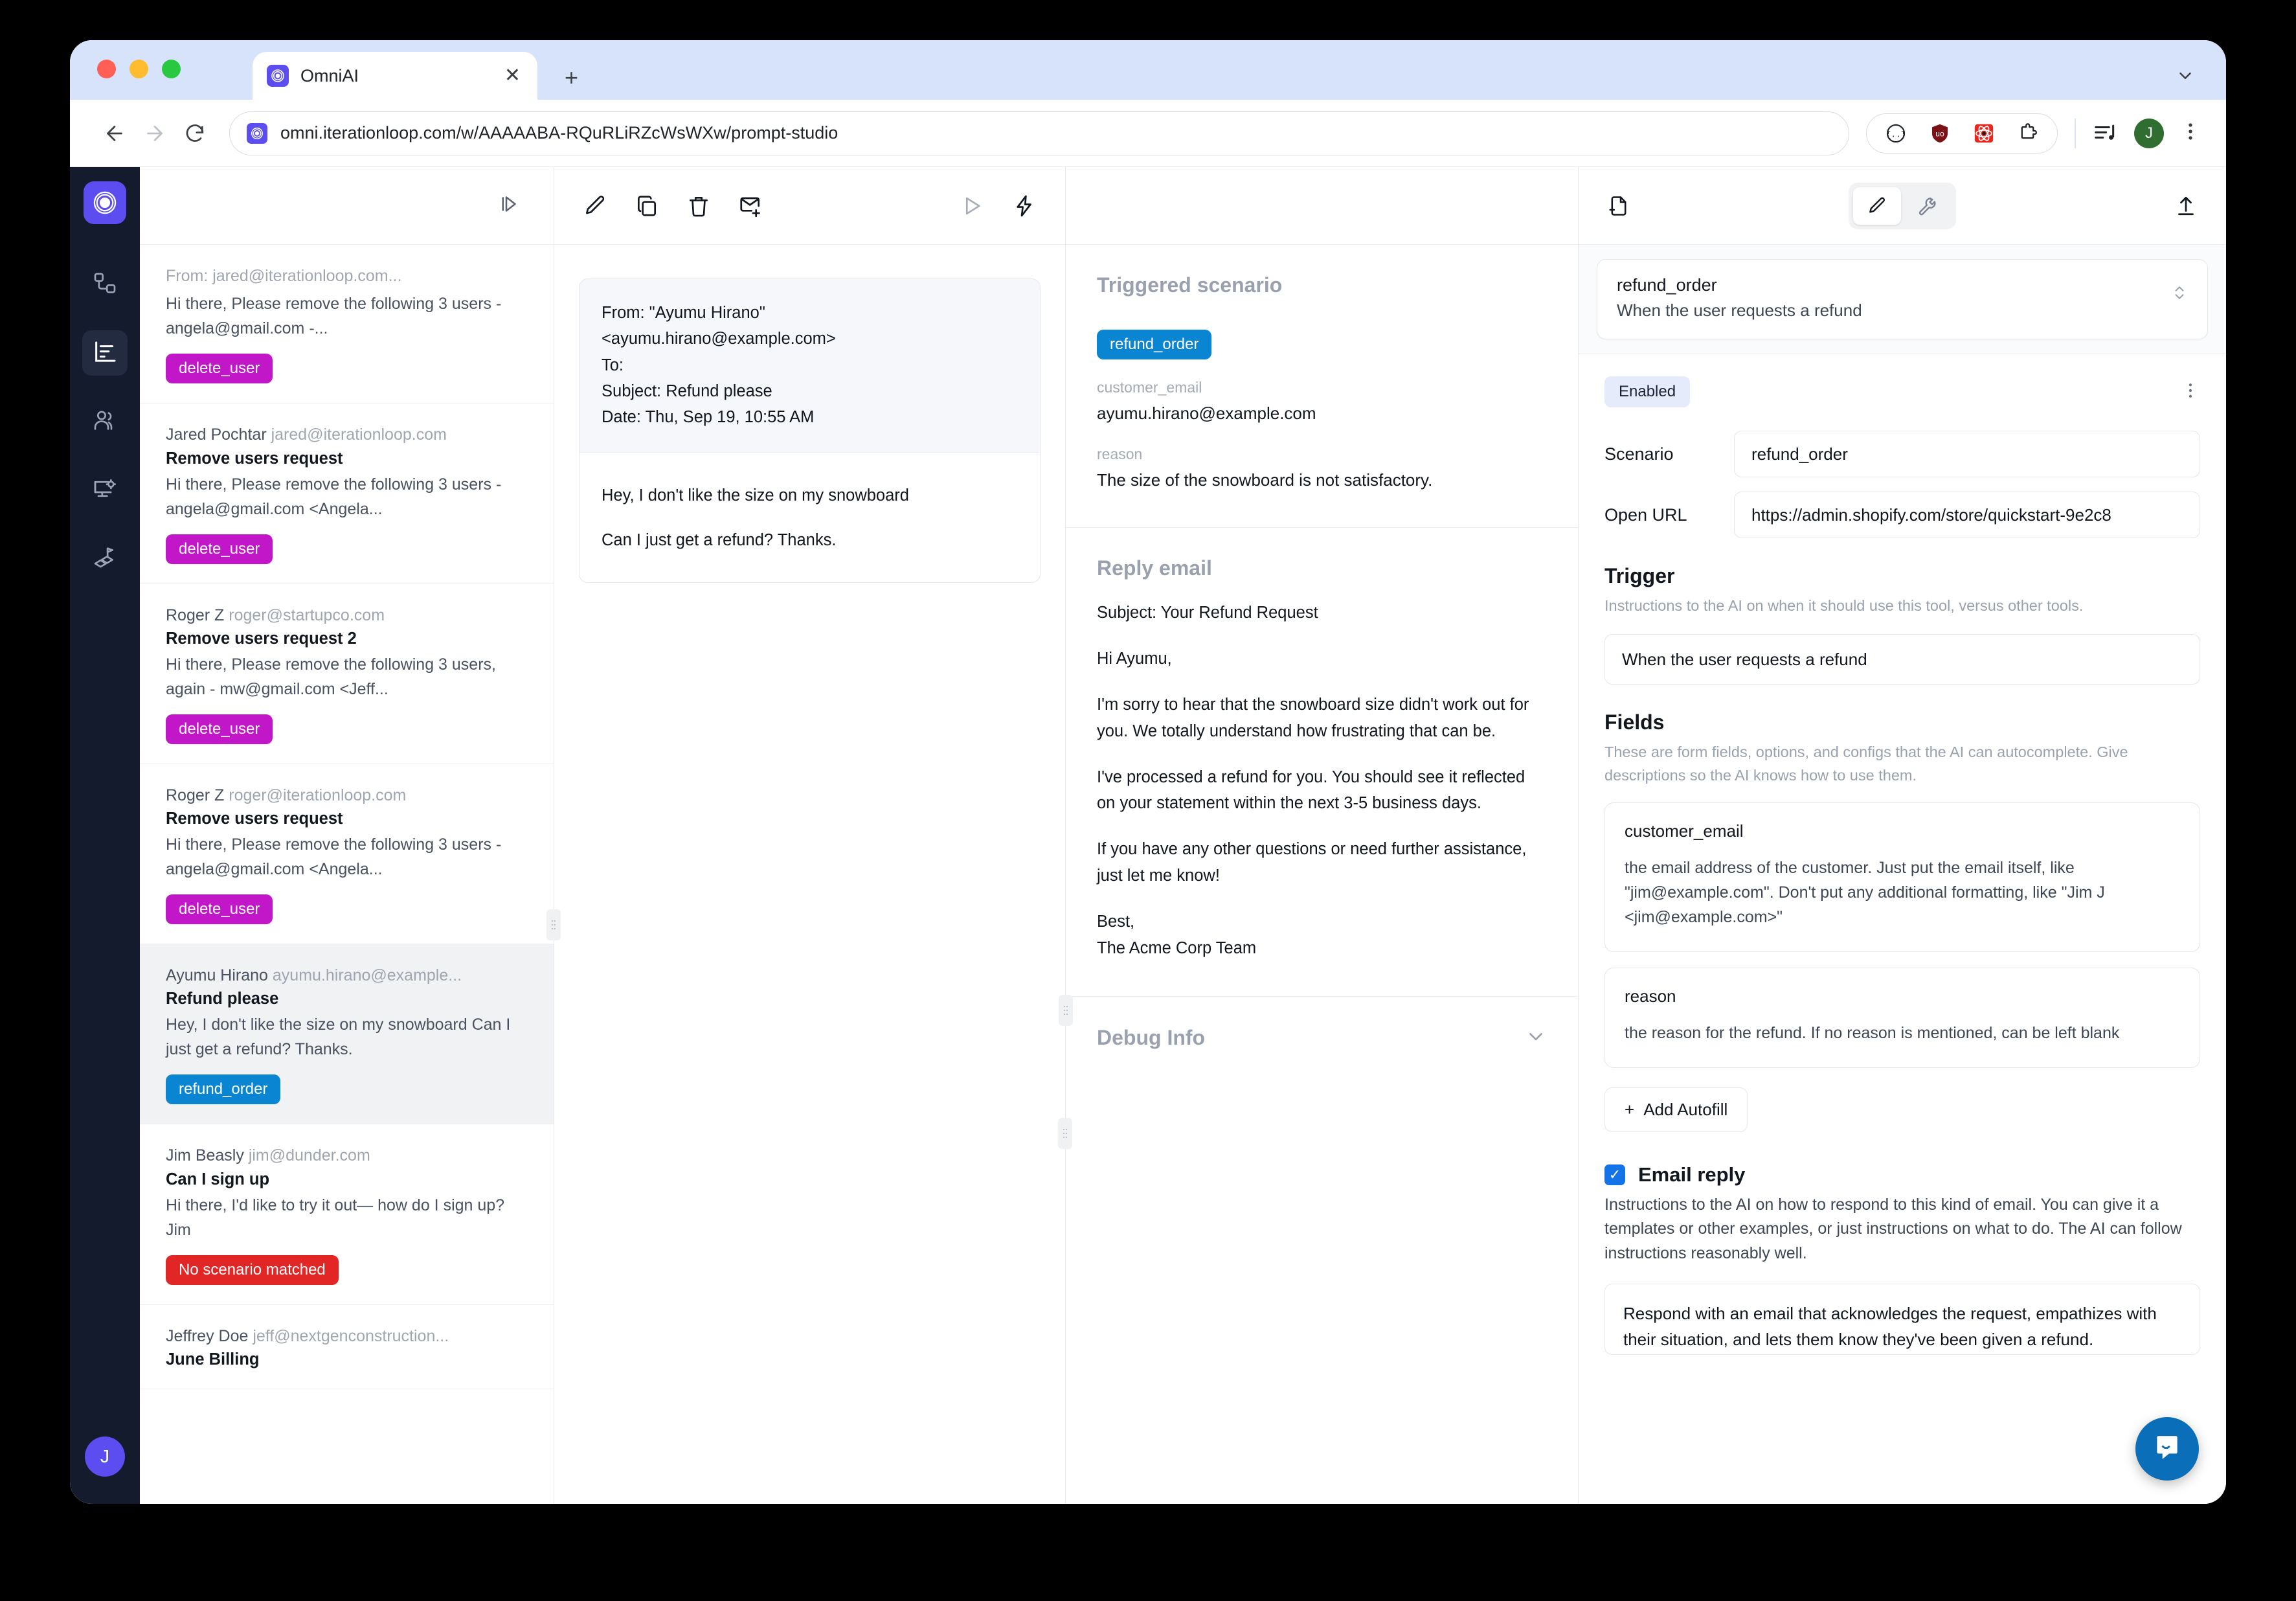  Describe the element at coordinates (972, 206) in the screenshot. I see `run-play-icon` at that location.